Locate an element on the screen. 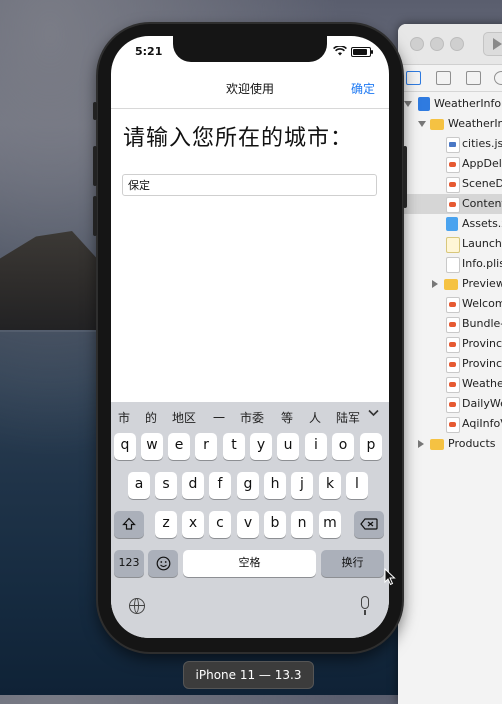  tree-row-file: SceneDelegate.swift is located at coordinates (450, 184).